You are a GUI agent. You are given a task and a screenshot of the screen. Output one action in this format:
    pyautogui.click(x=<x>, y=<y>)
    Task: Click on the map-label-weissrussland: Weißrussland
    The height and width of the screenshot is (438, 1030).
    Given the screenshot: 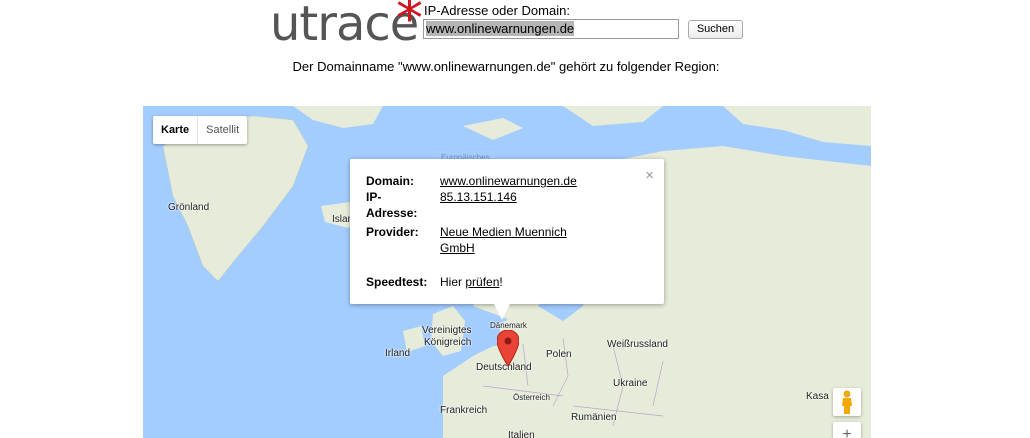 What is the action you would take?
    pyautogui.click(x=637, y=344)
    